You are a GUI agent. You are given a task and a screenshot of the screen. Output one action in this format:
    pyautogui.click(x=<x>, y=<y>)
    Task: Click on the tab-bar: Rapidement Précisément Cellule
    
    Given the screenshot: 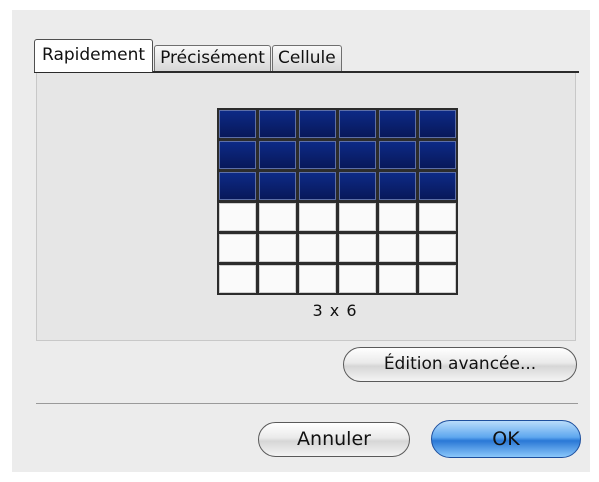 What is the action you would take?
    pyautogui.click(x=188, y=55)
    